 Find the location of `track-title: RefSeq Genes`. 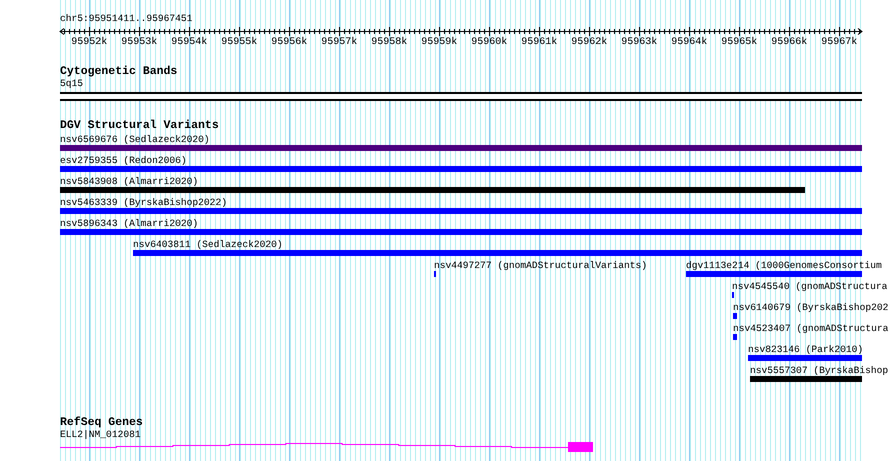

track-title: RefSeq Genes is located at coordinates (101, 423).